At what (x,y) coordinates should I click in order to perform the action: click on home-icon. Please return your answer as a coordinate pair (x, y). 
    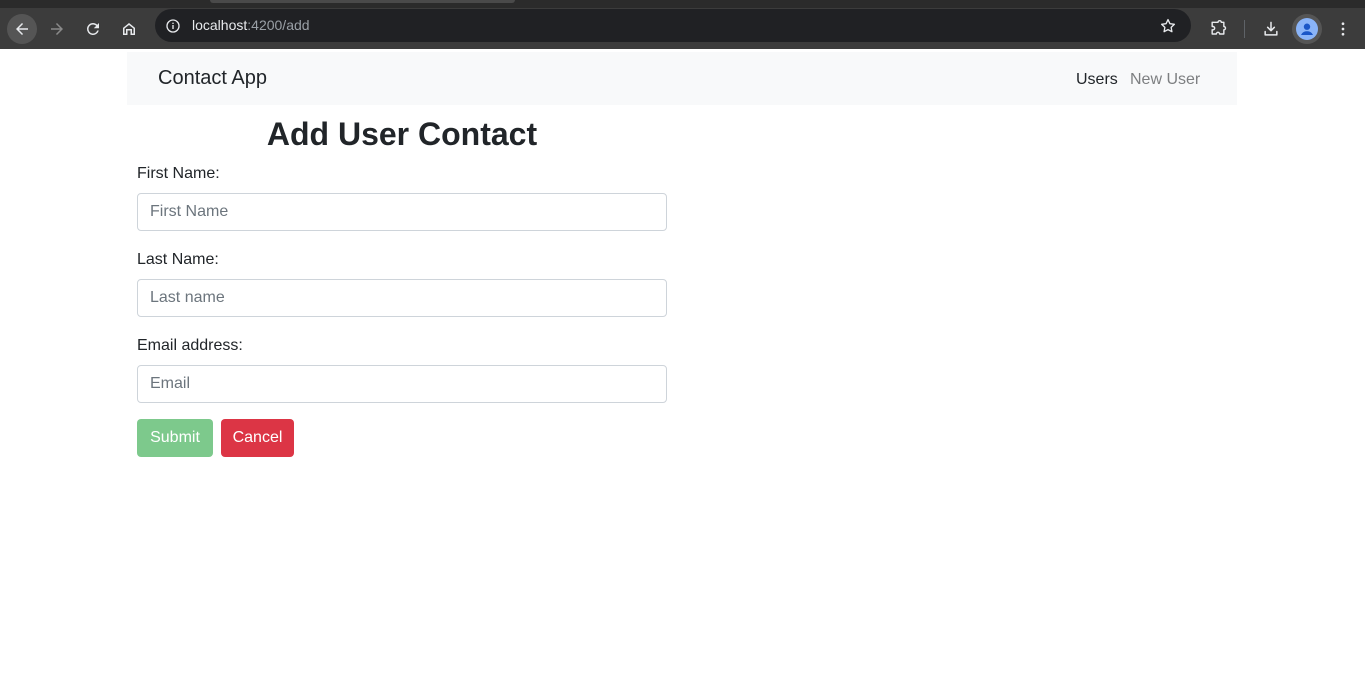
    Looking at the image, I should click on (129, 29).